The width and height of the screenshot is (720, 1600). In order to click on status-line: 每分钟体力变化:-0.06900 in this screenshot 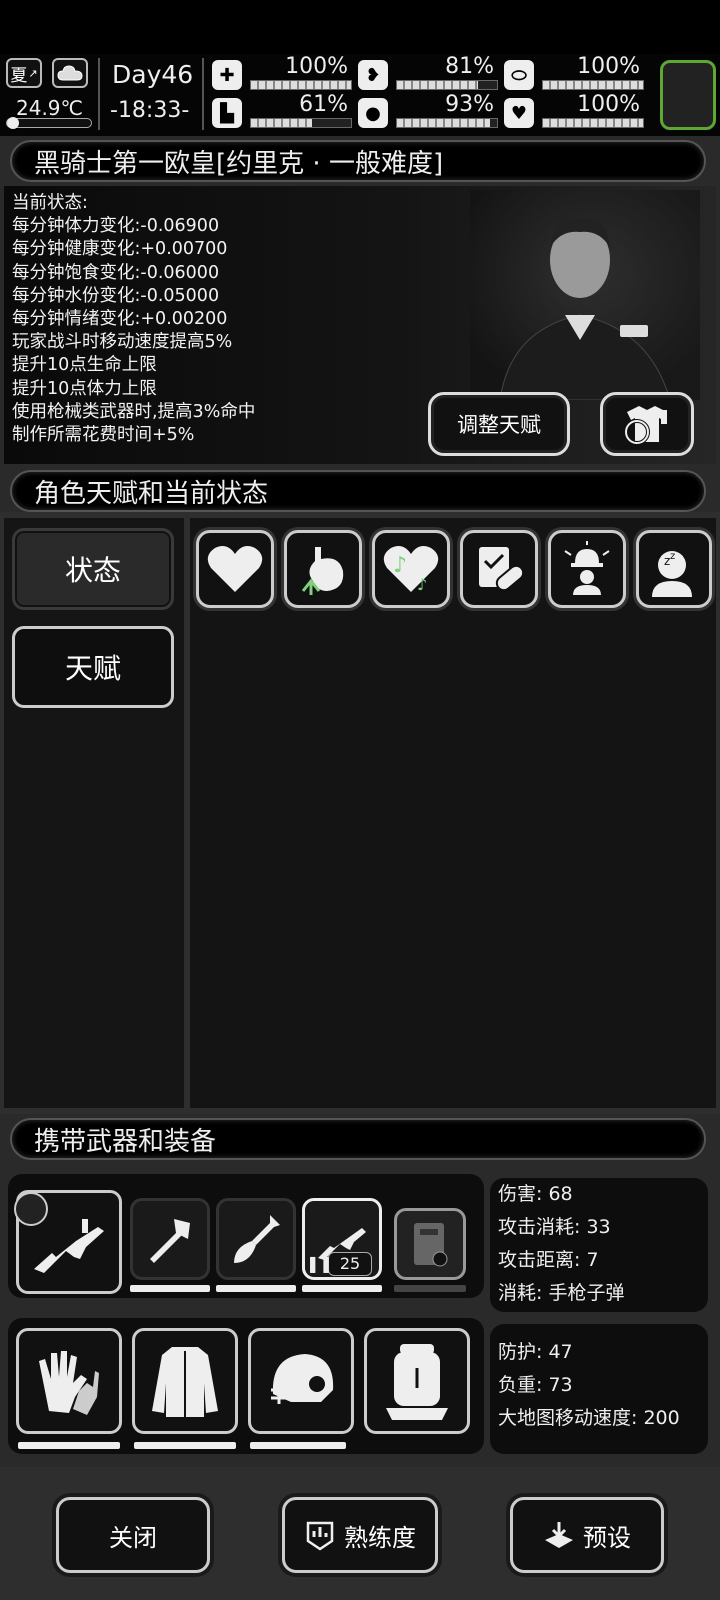, I will do `click(116, 226)`.